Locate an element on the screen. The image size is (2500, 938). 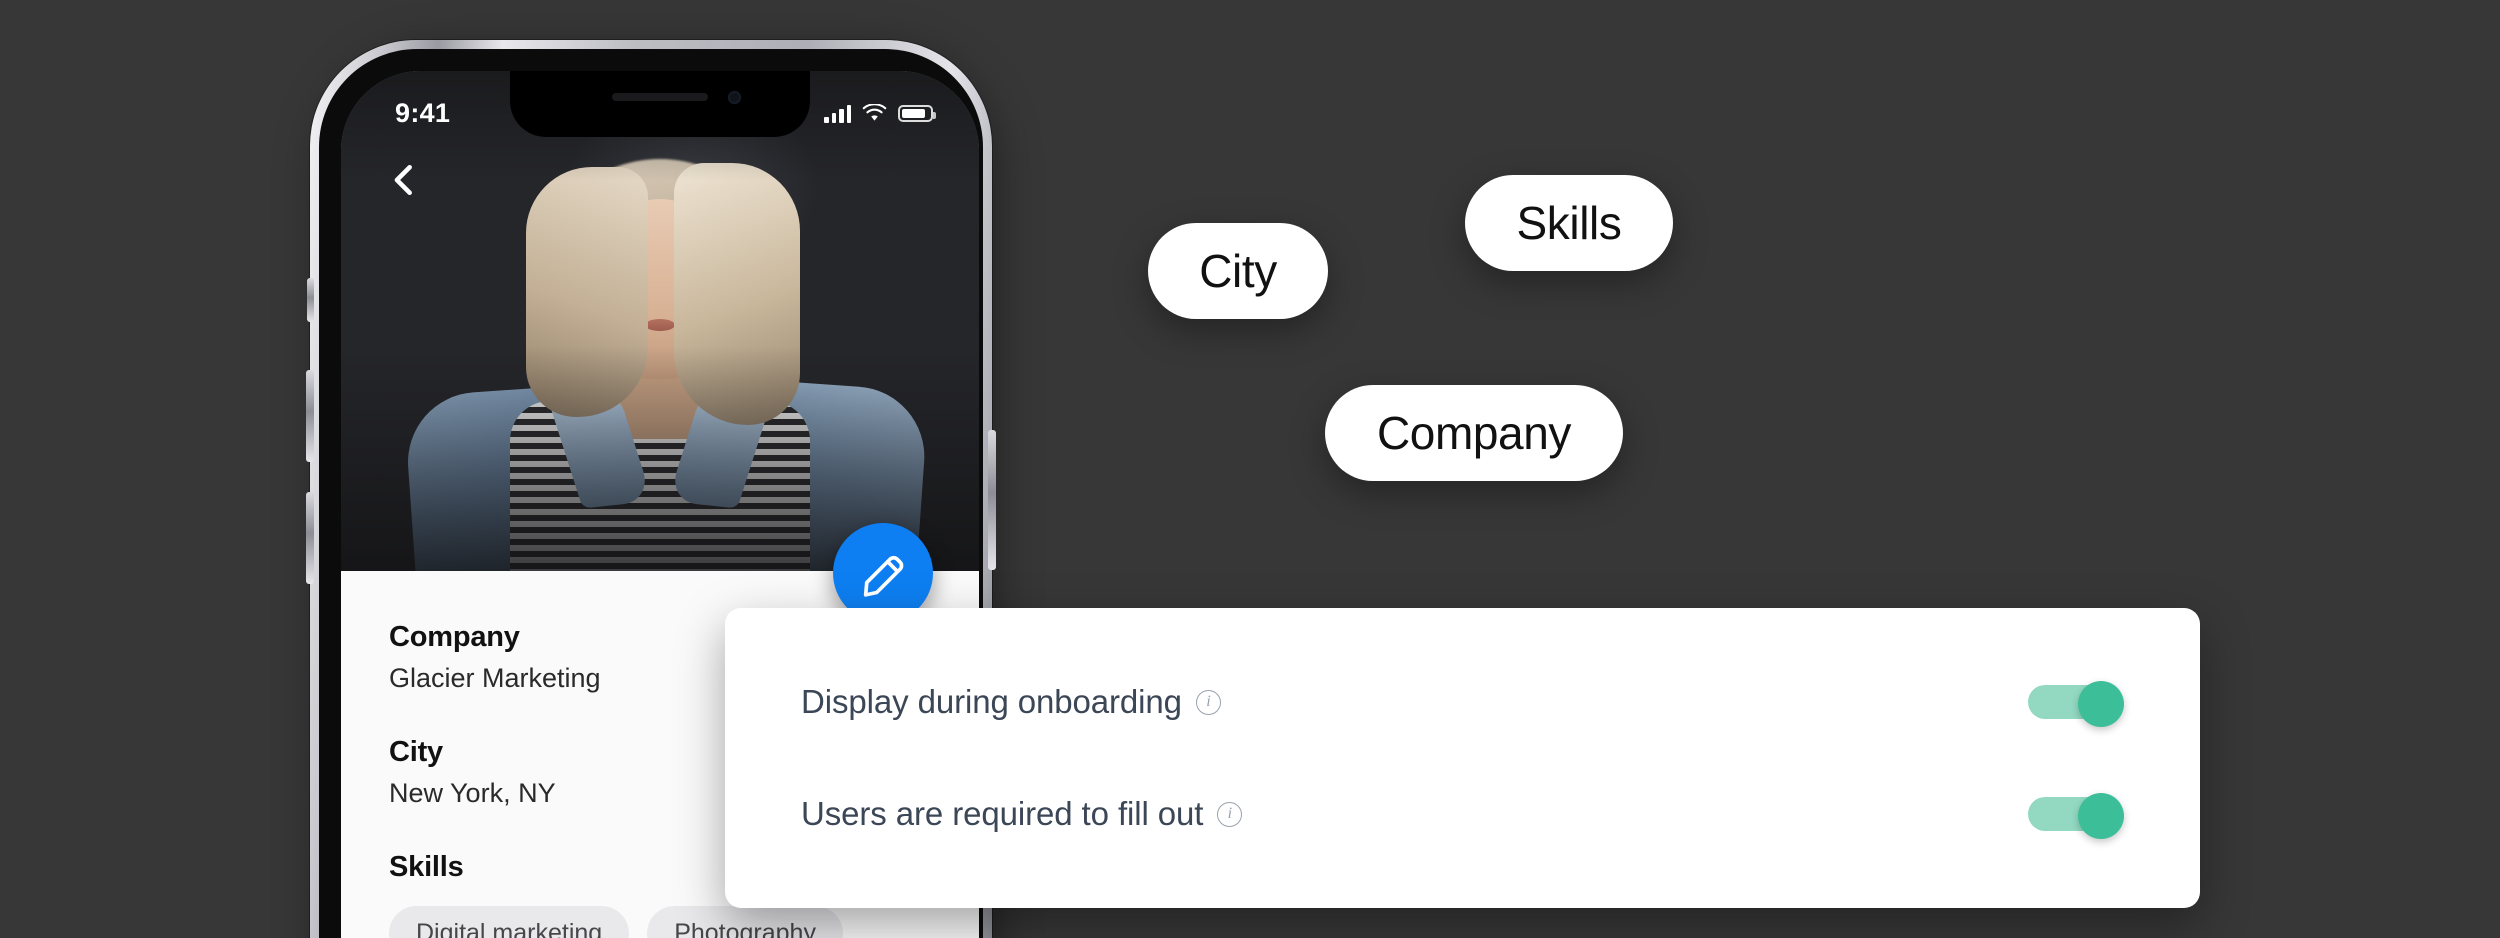
photo-vignette is located at coordinates (660, 321).